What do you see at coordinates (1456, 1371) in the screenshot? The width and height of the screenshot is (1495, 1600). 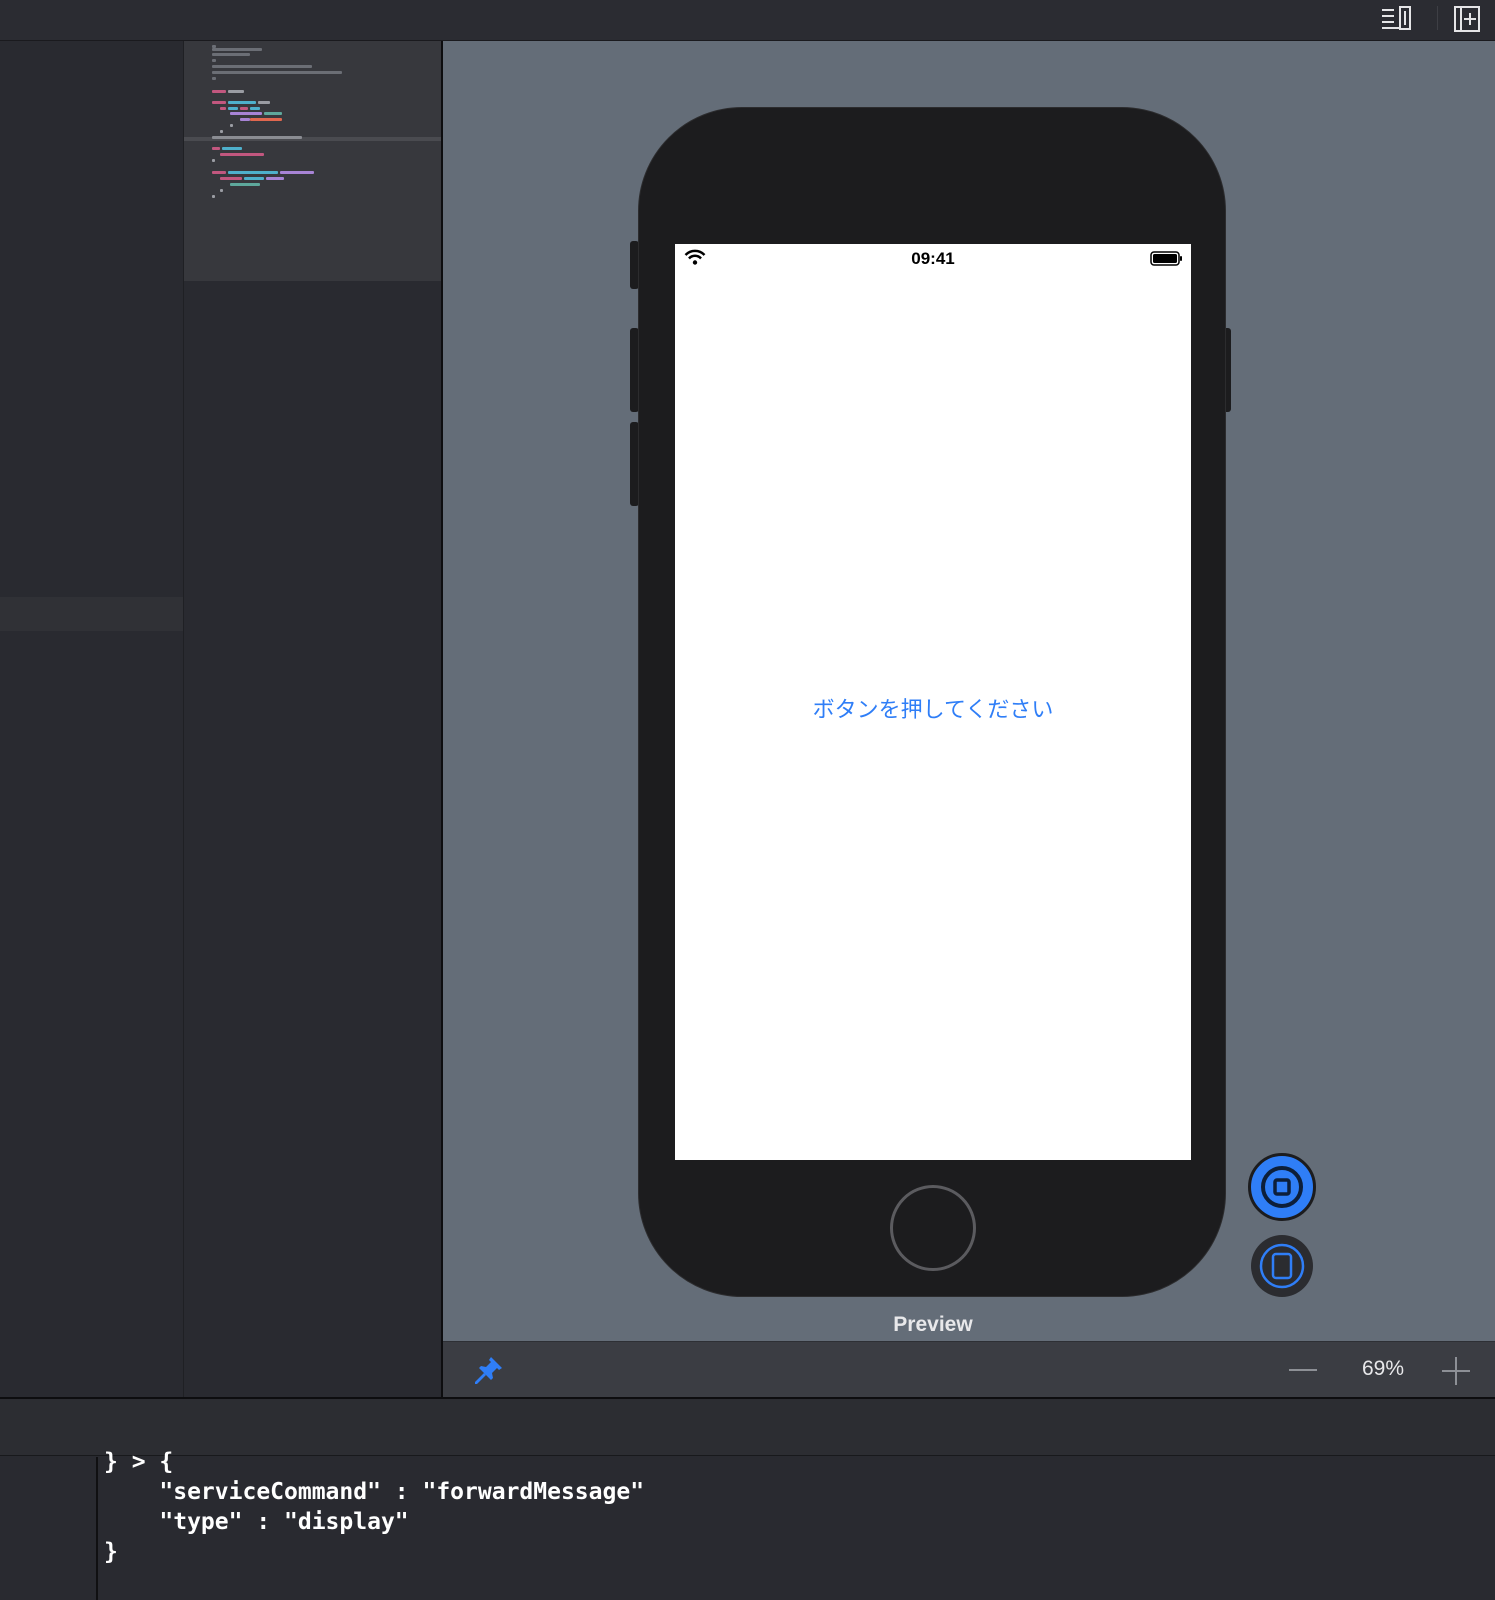 I see `plus-icon` at bounding box center [1456, 1371].